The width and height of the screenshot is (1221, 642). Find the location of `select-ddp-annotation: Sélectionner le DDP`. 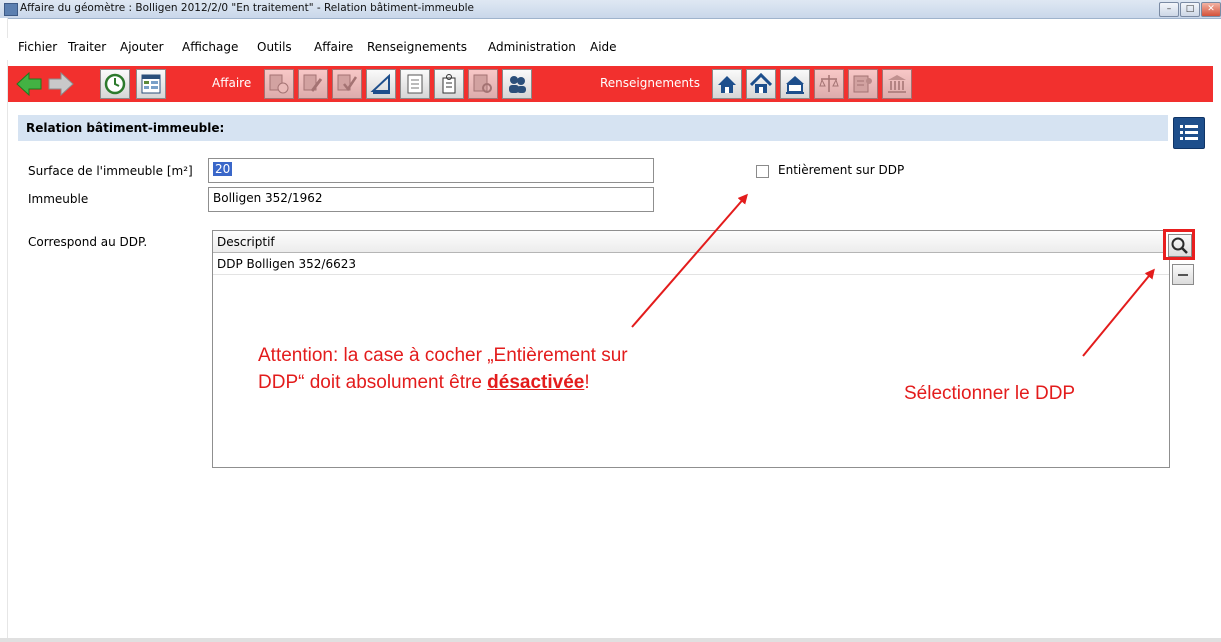

select-ddp-annotation: Sélectionner le DDP is located at coordinates (990, 393).